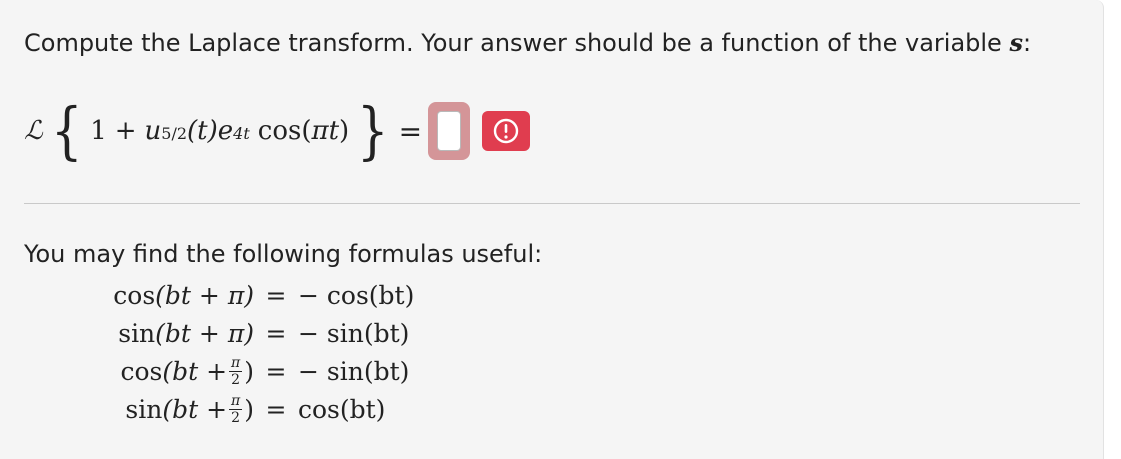 Image resolution: width=1121 pixels, height=459 pixels. What do you see at coordinates (125, 131) in the screenshot?
I see `plus-sign: +` at bounding box center [125, 131].